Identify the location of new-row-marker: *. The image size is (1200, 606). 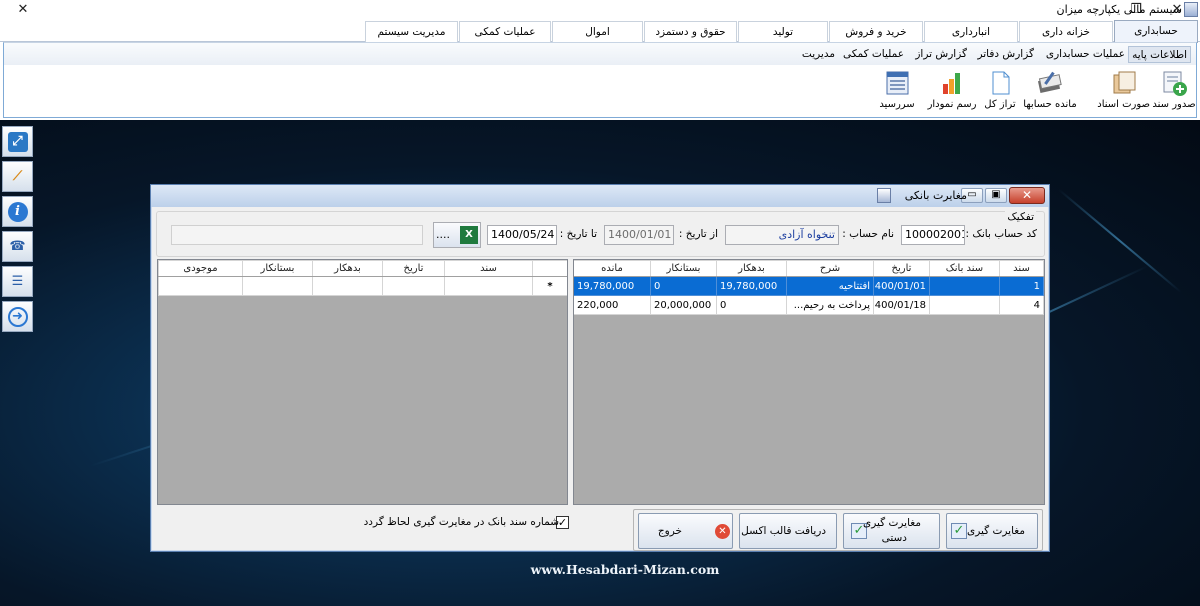
(549, 286).